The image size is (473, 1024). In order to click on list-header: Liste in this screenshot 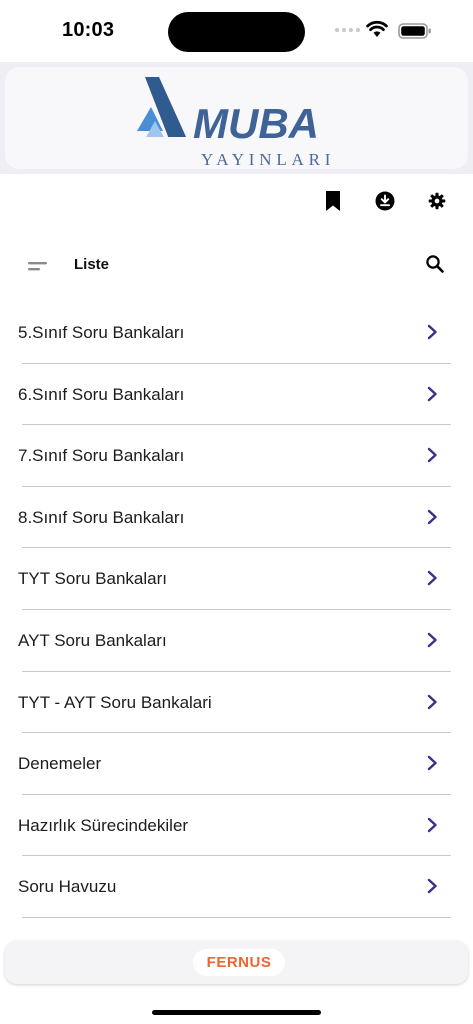, I will do `click(236, 265)`.